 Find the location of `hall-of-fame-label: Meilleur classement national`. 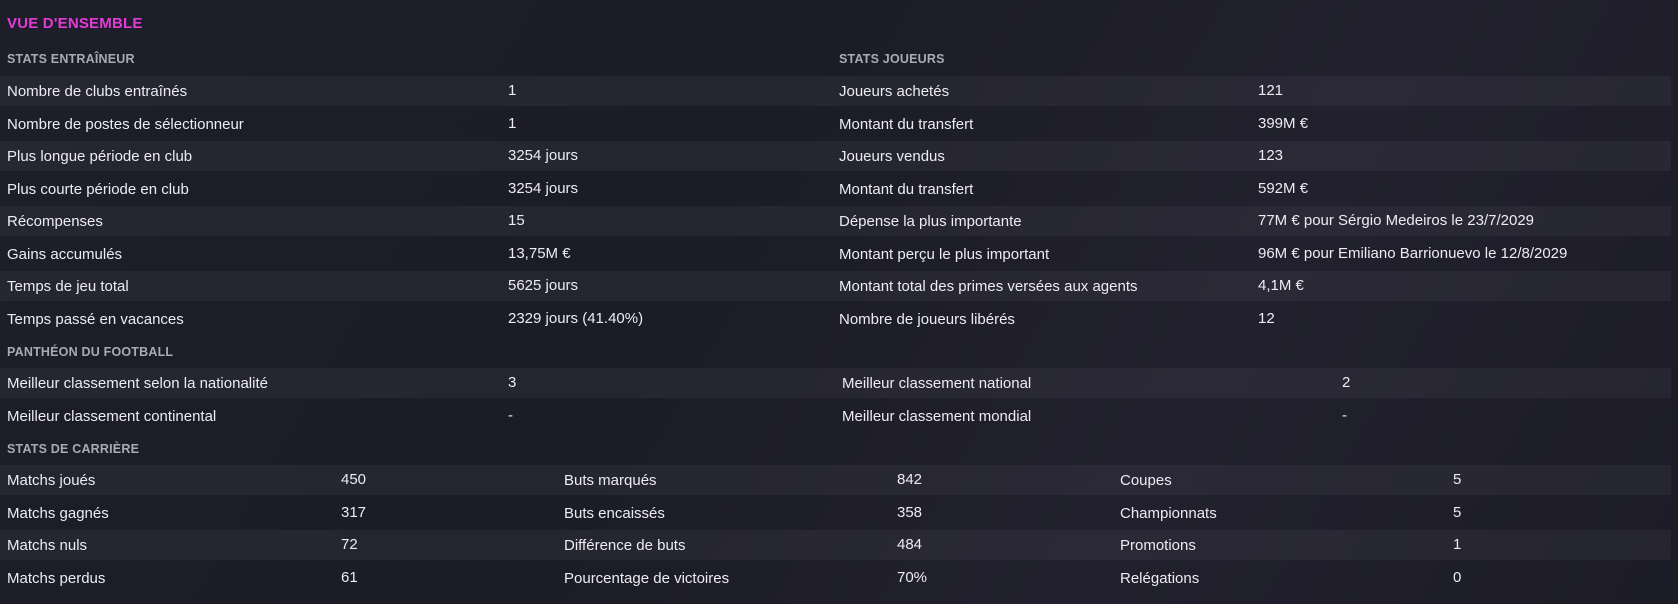

hall-of-fame-label: Meilleur classement national is located at coordinates (937, 383).